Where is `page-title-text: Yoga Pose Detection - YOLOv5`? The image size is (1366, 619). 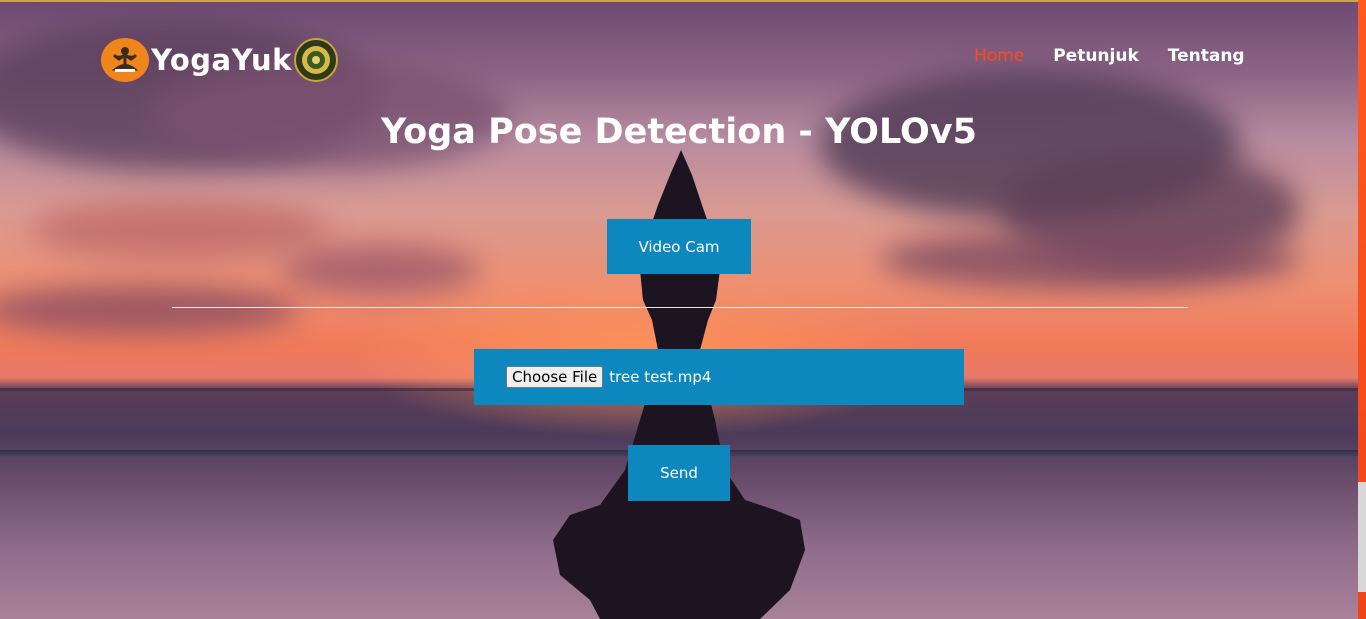
page-title-text: Yoga Pose Detection - YOLOv5 is located at coordinates (679, 132).